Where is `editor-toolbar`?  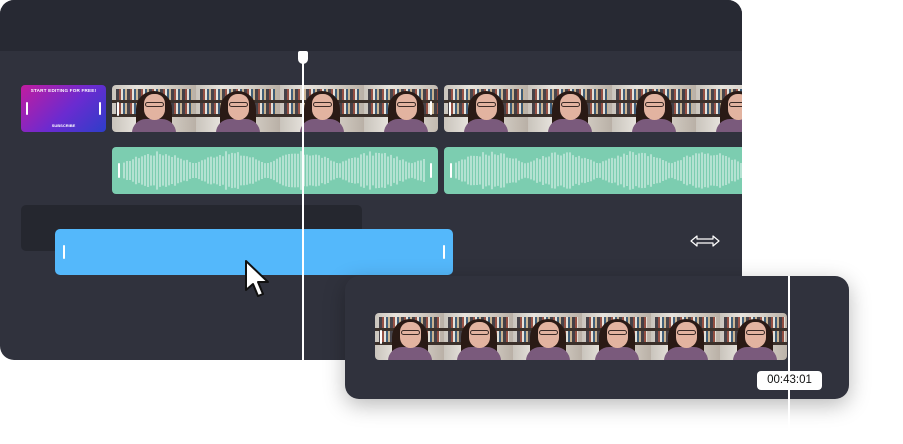 editor-toolbar is located at coordinates (371, 25).